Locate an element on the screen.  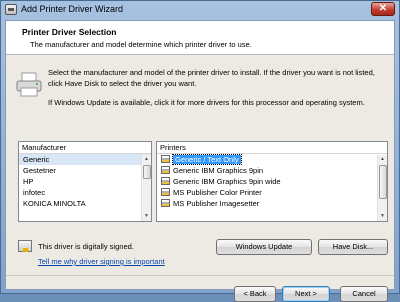
footer-divider is located at coordinates (200, 275).